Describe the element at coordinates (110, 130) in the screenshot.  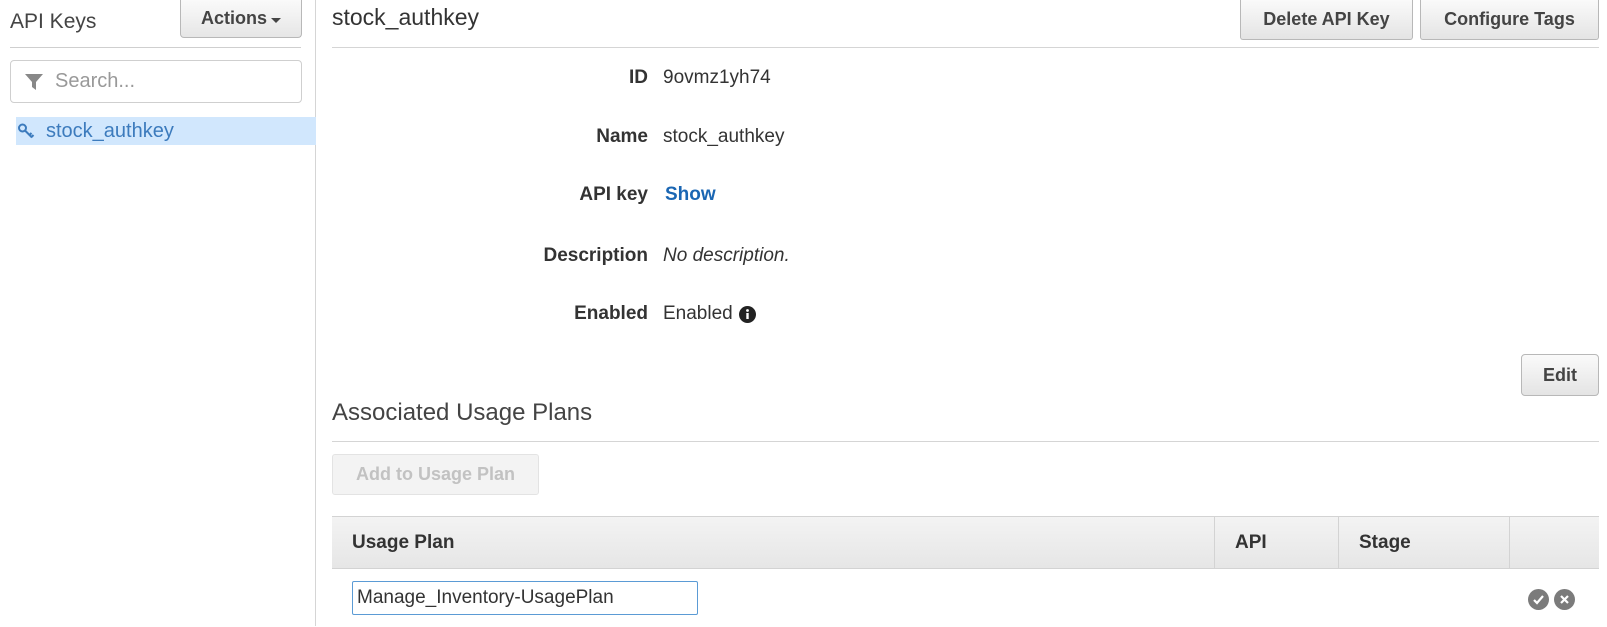
I see `sidebar-item-label: stock_authkey` at that location.